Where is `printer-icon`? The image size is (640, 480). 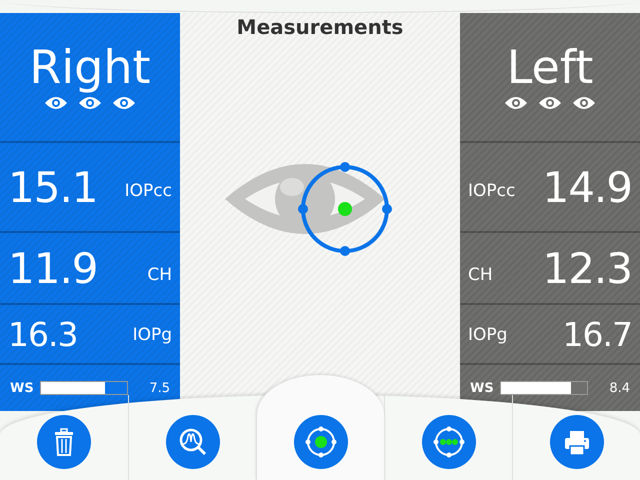 printer-icon is located at coordinates (577, 442).